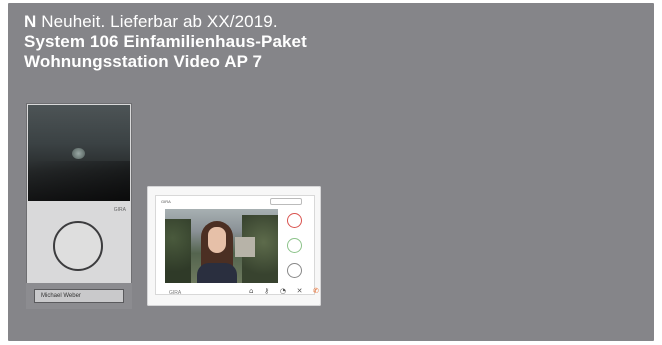 The image size is (662, 345). Describe the element at coordinates (245, 247) in the screenshot. I see `house-icon` at that location.